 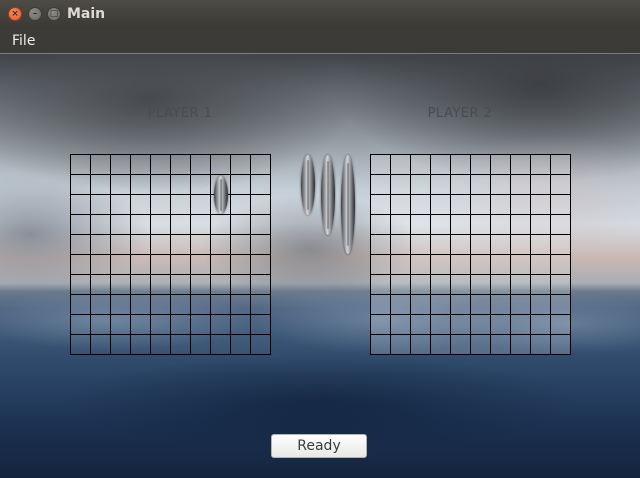 I want to click on ship-available, so click(x=308, y=185).